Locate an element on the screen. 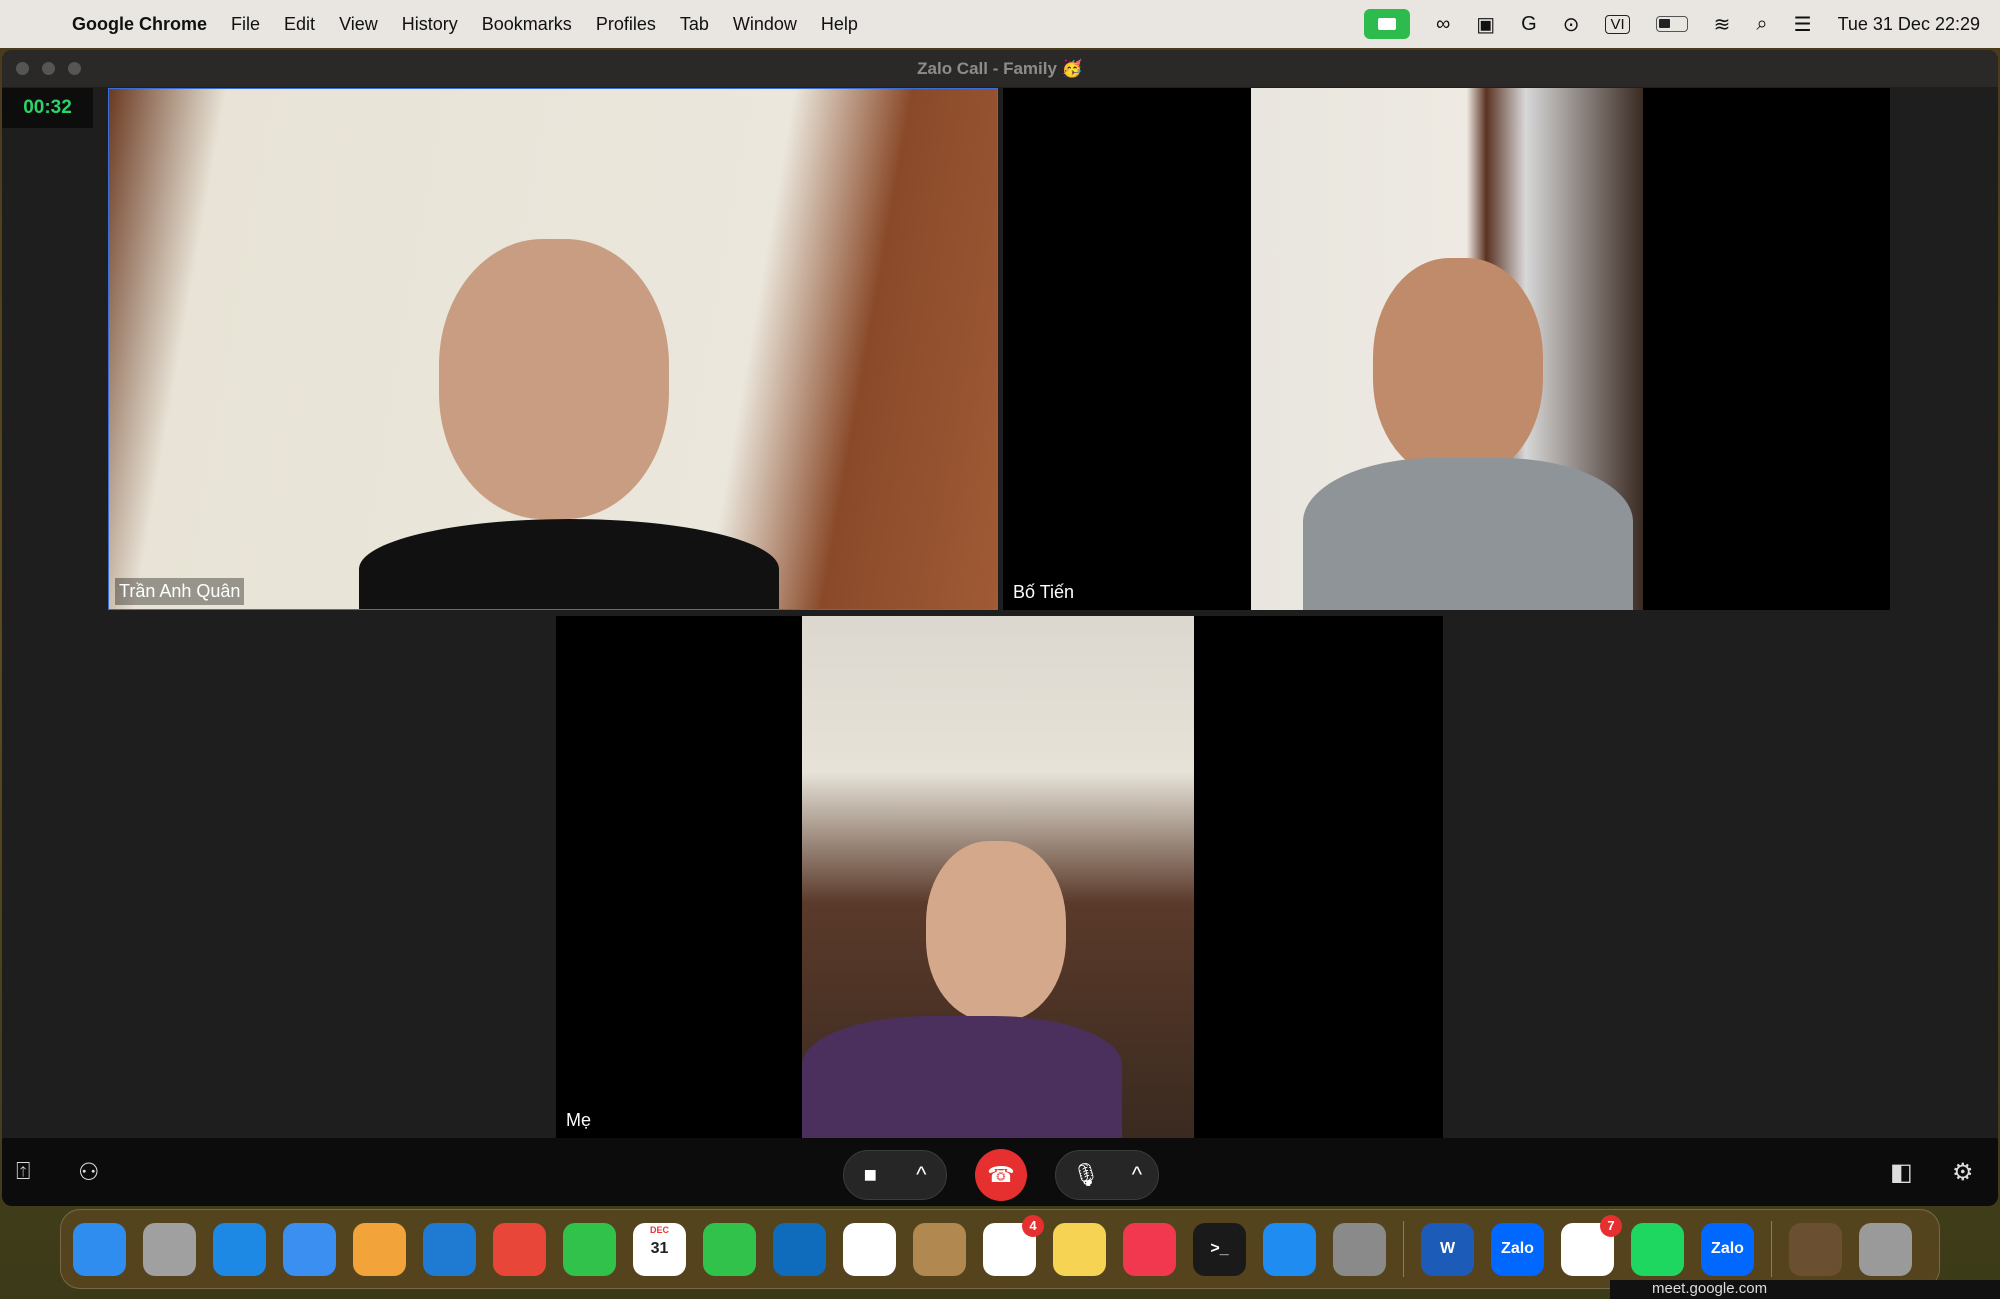  title-bar: Zalo Call - Family 🥳 is located at coordinates (1000, 68).